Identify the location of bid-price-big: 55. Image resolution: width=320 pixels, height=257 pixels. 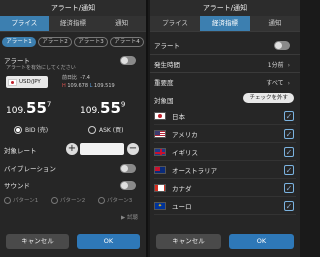
(36, 108).